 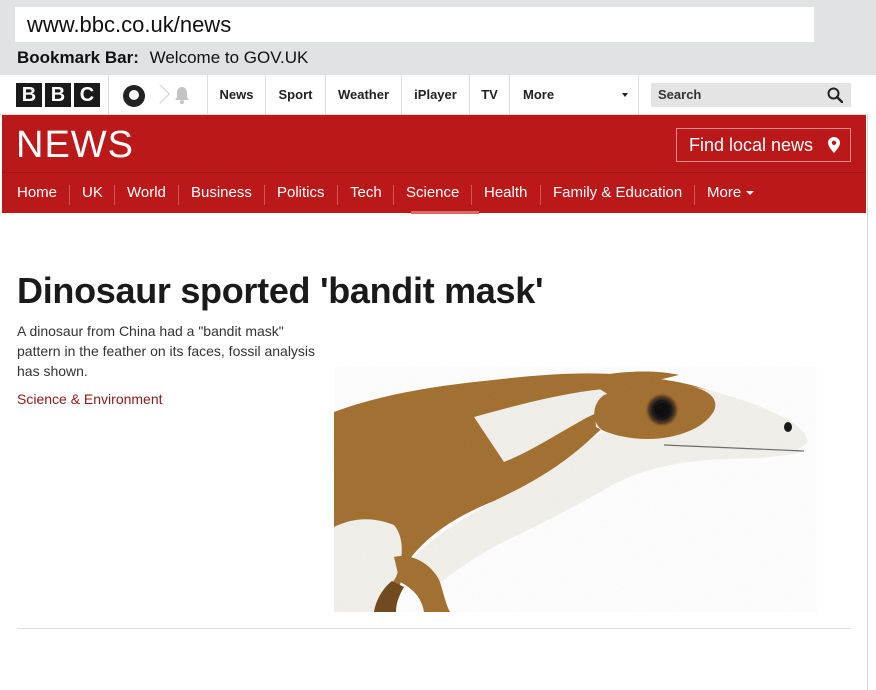 What do you see at coordinates (489, 95) in the screenshot?
I see `topnav-tv: TV` at bounding box center [489, 95].